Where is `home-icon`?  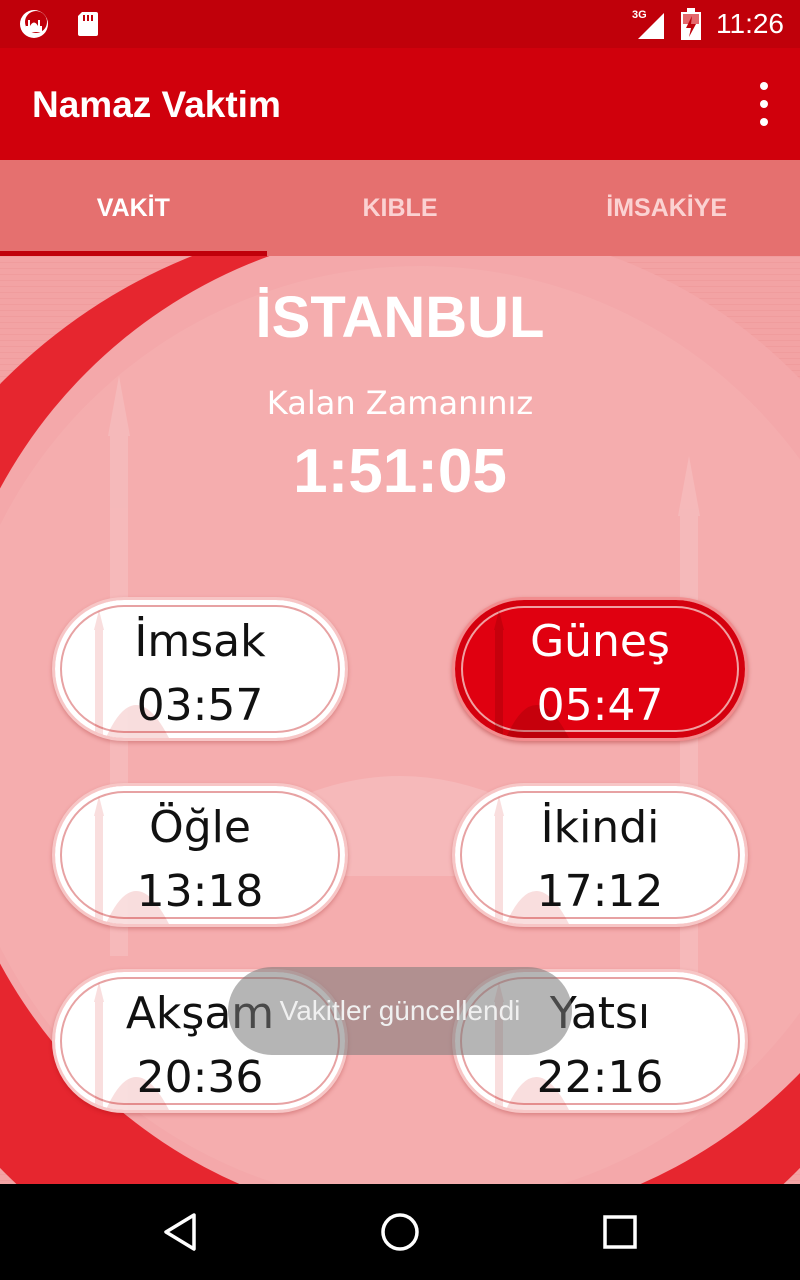 home-icon is located at coordinates (400, 1232).